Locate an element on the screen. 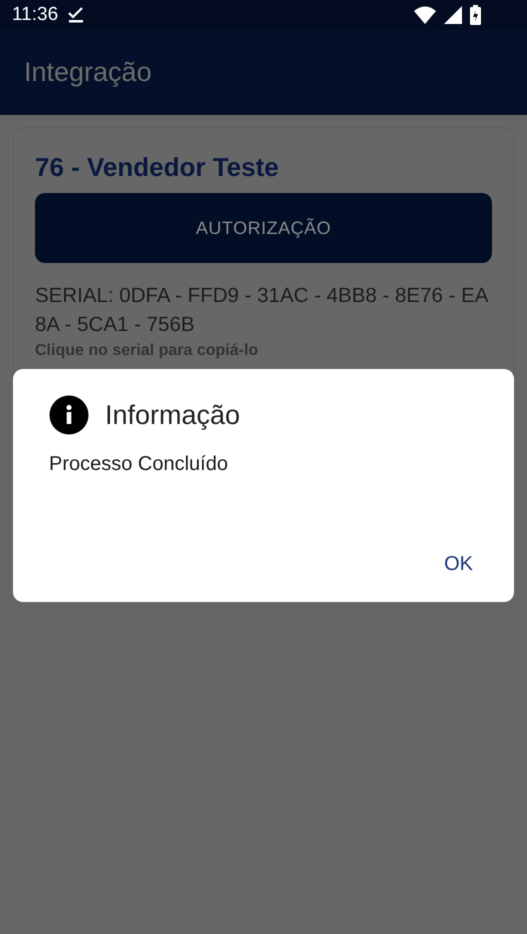 Image resolution: width=527 pixels, height=934 pixels. authorization-button: AUTORIZAÇÃO is located at coordinates (263, 228).